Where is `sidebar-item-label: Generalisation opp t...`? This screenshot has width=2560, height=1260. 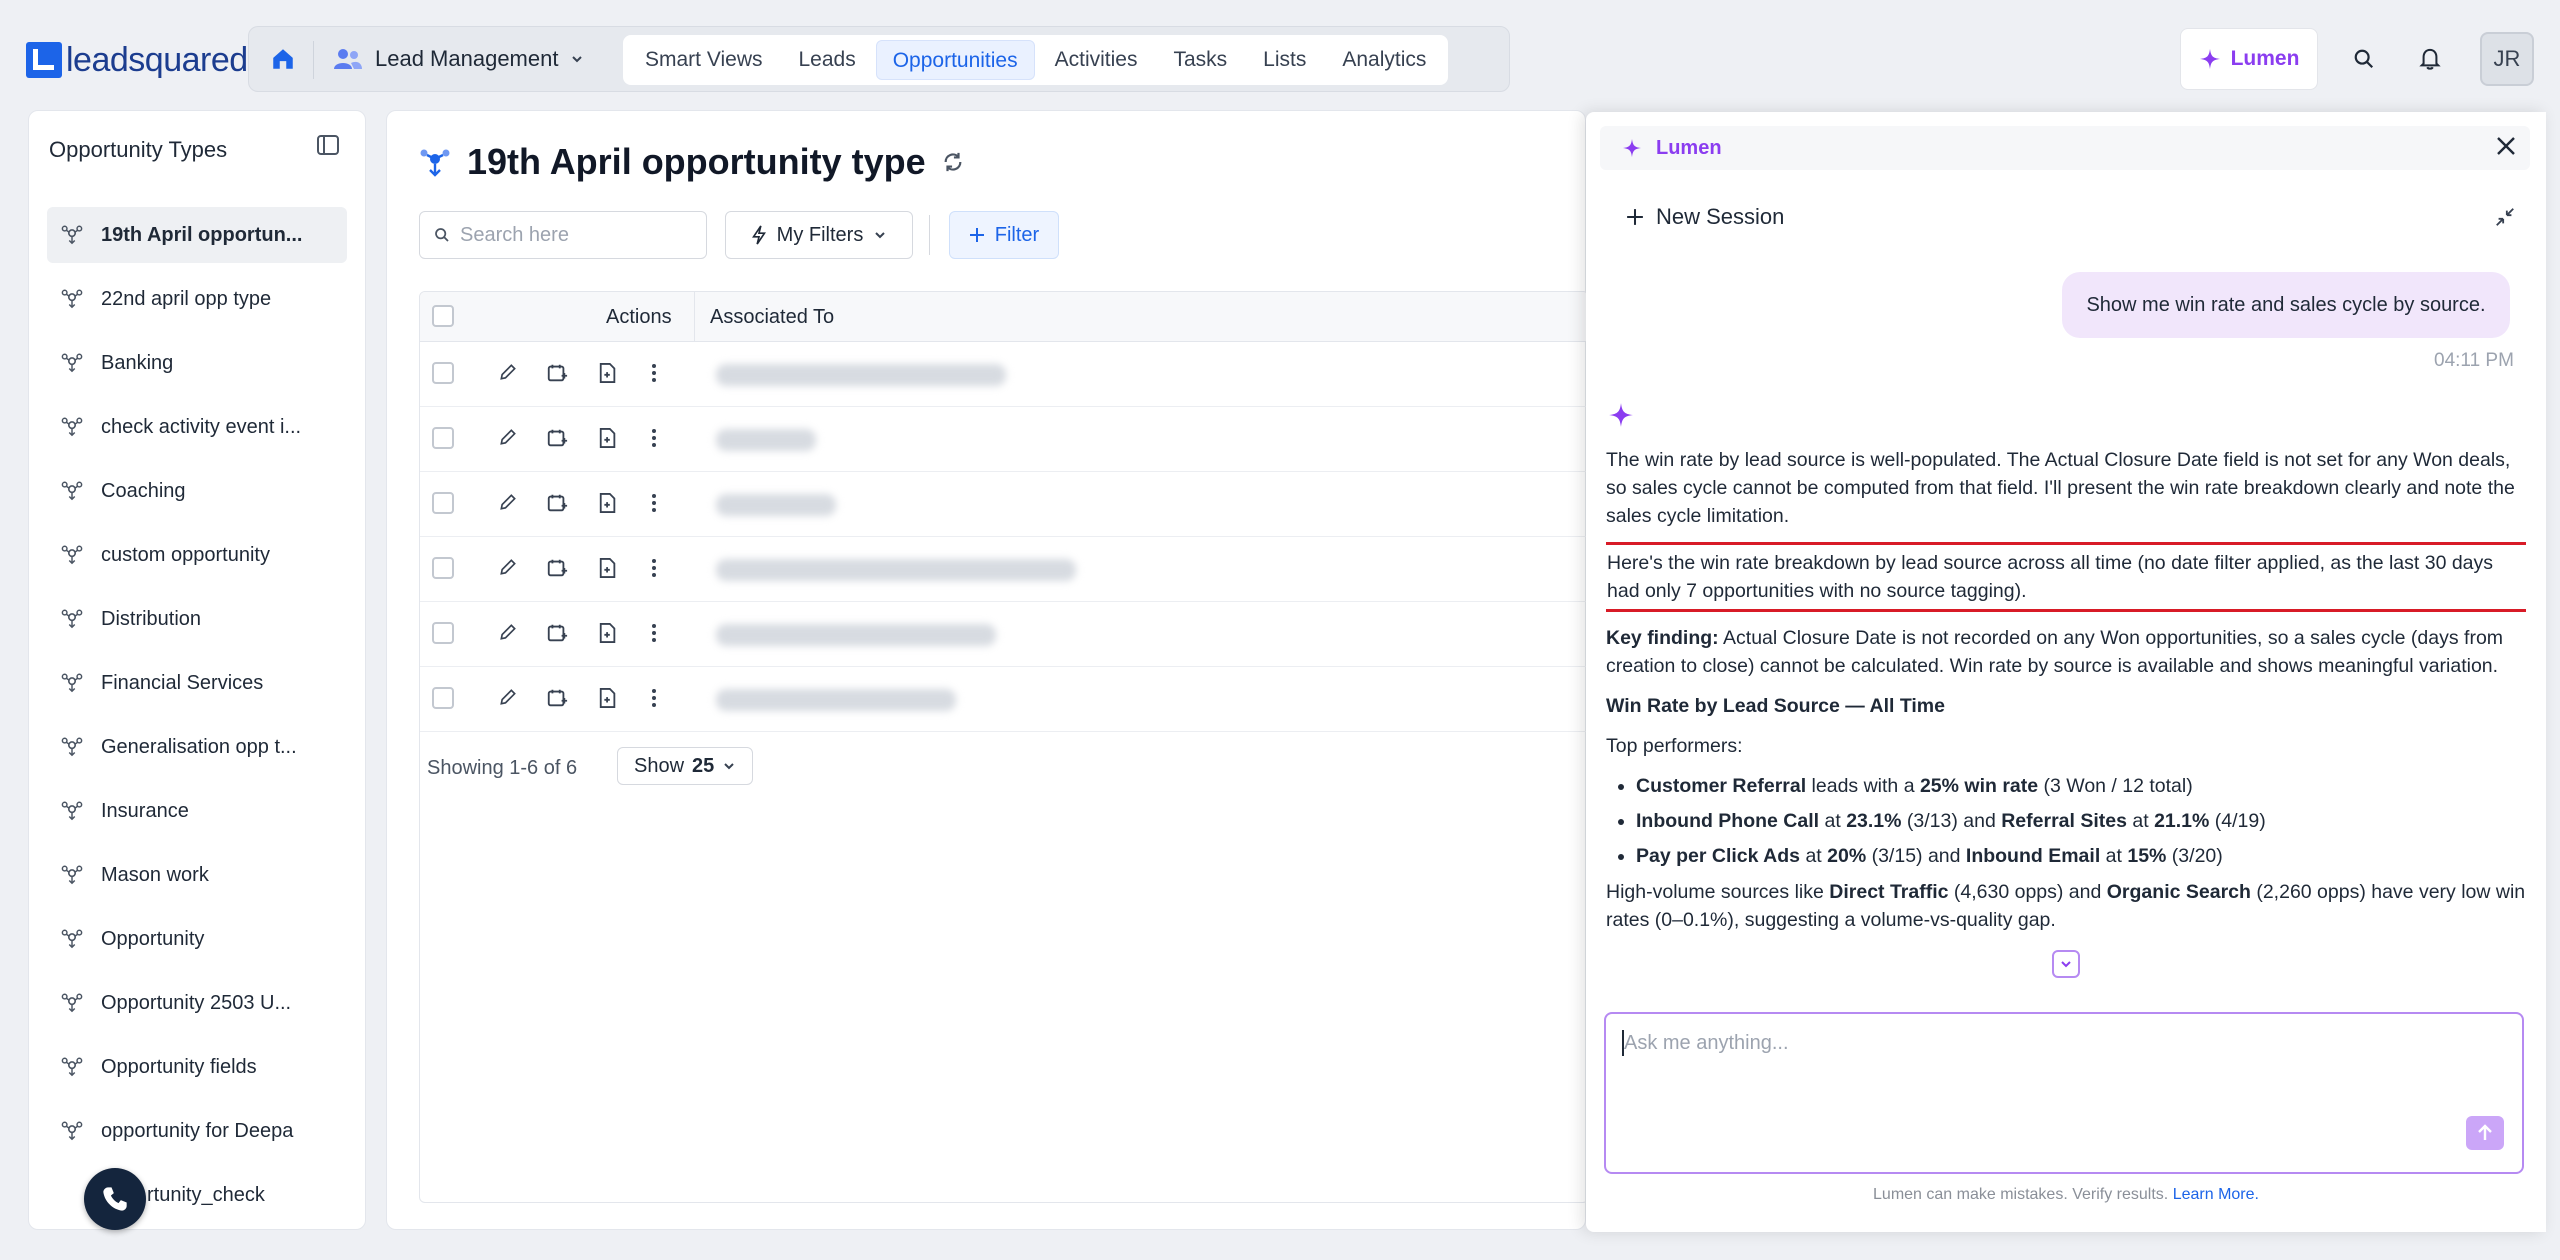
sidebar-item-label: Generalisation opp t... is located at coordinates (199, 746).